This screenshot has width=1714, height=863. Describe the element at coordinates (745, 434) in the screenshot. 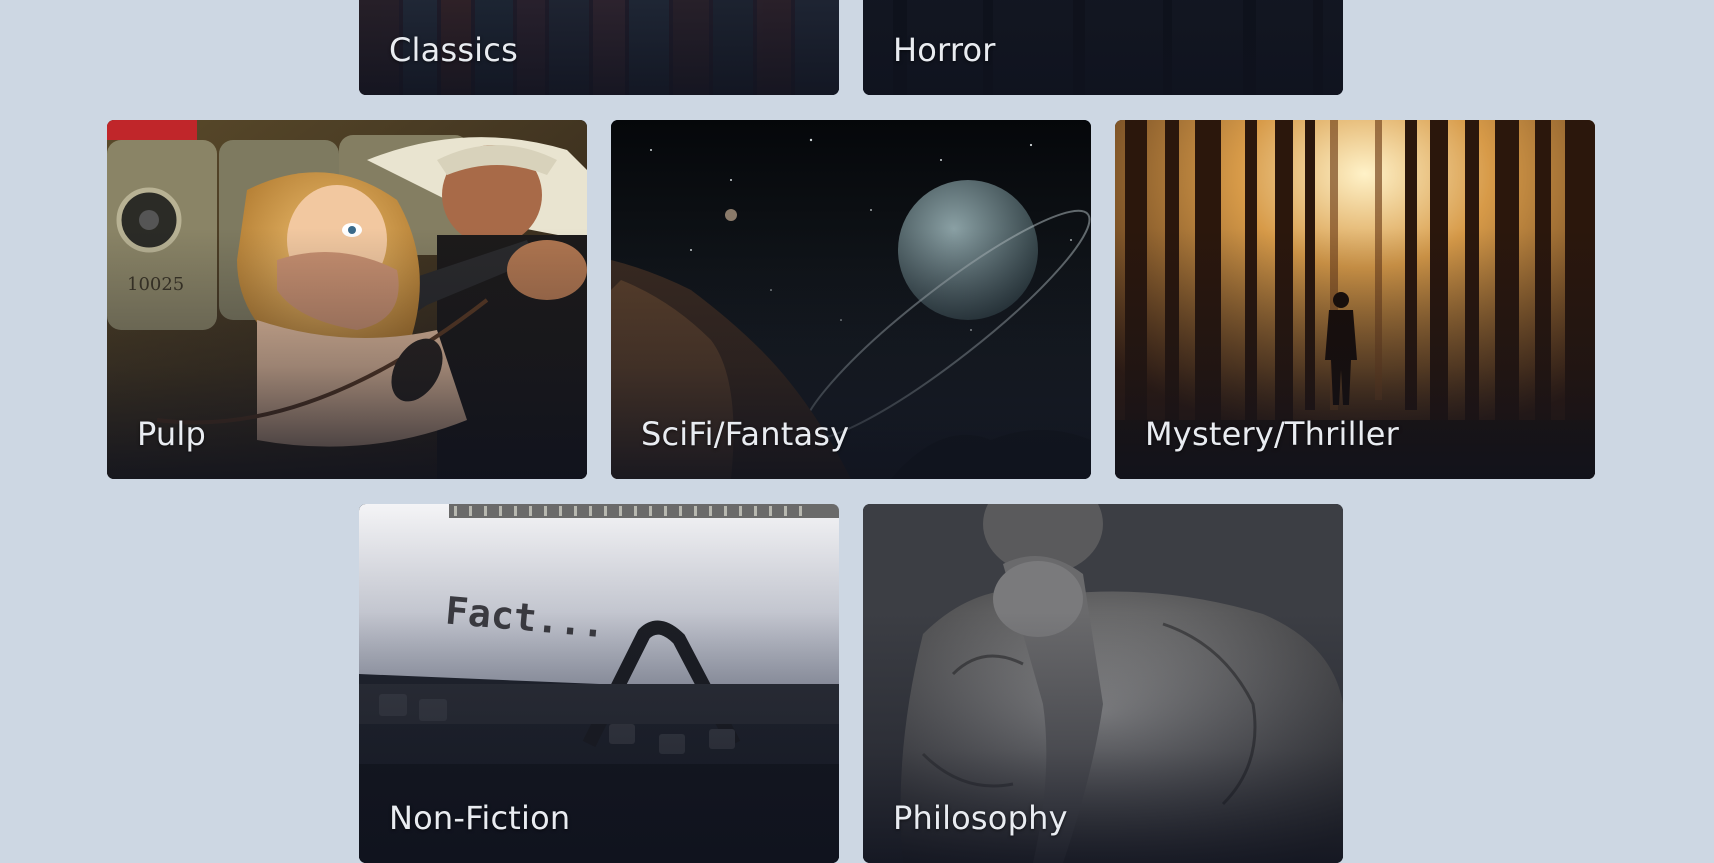

I see `category-label: SciFi/Fantasy` at that location.